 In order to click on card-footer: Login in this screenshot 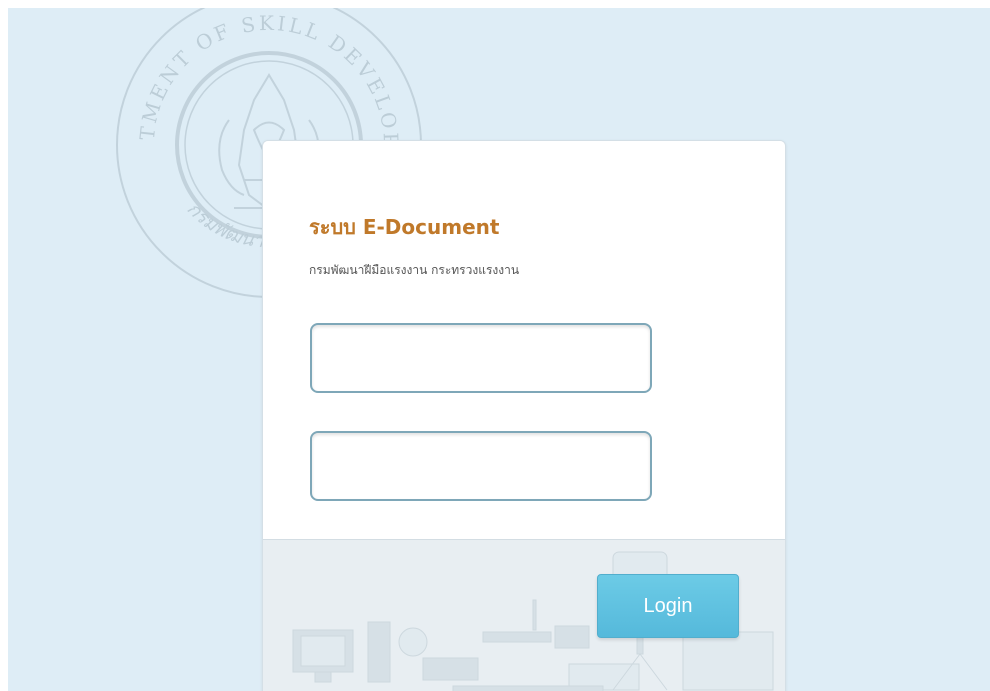, I will do `click(524, 615)`.